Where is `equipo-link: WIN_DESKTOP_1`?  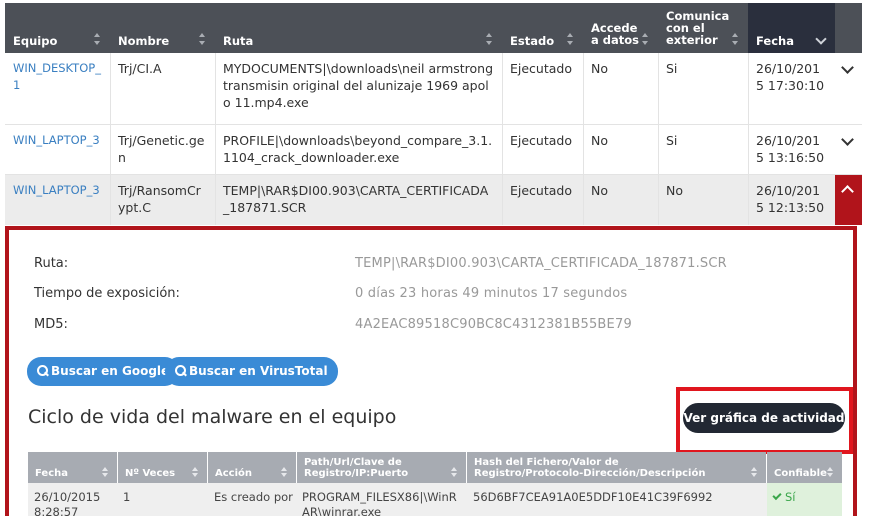 equipo-link: WIN_DESKTOP_1 is located at coordinates (57, 89).